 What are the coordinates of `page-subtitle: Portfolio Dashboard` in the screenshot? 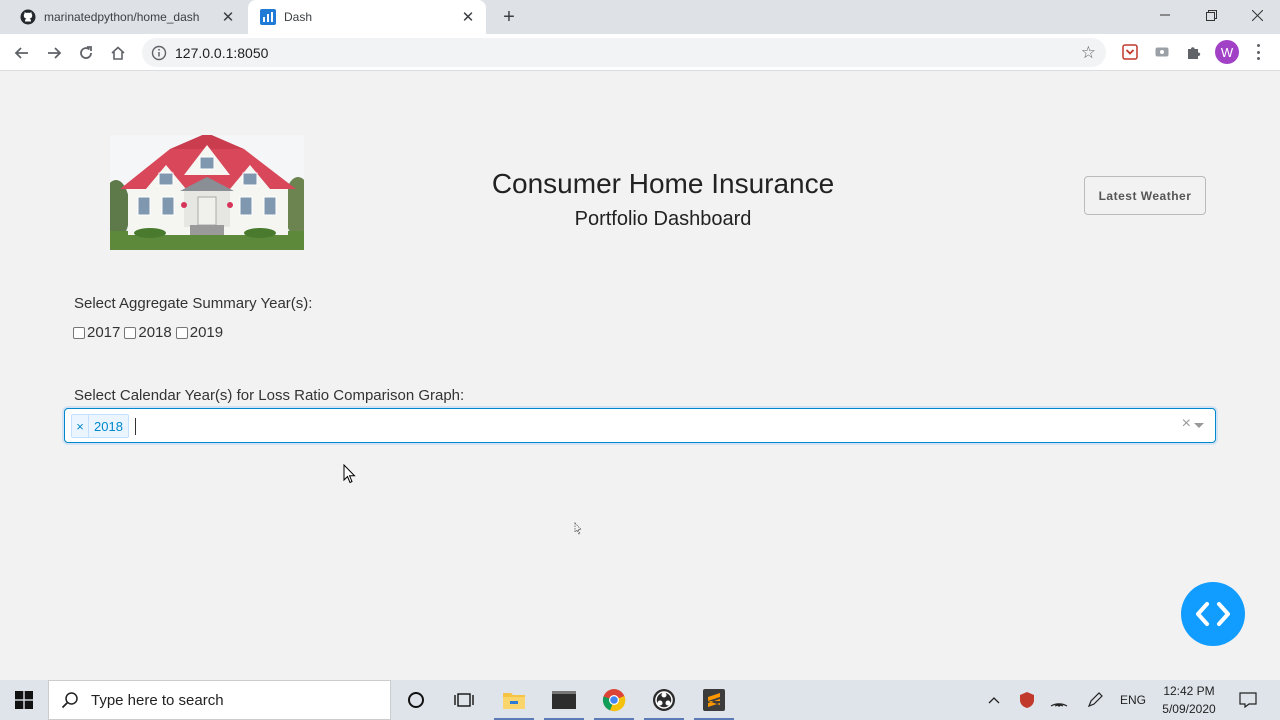 It's located at (663, 219).